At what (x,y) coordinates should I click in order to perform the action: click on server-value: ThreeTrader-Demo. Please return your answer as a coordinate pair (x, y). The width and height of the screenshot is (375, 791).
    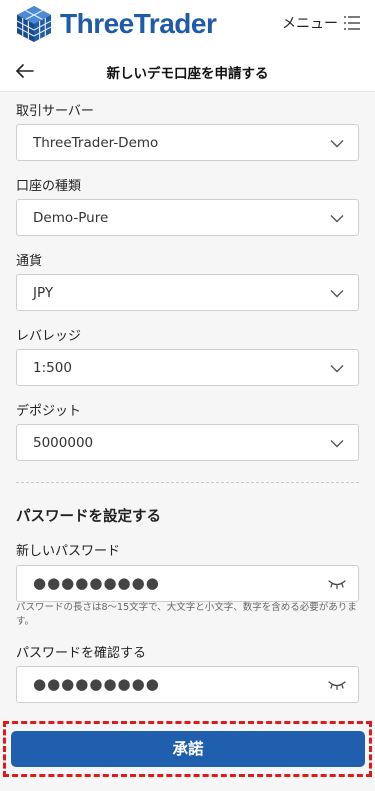
    Looking at the image, I should click on (96, 143).